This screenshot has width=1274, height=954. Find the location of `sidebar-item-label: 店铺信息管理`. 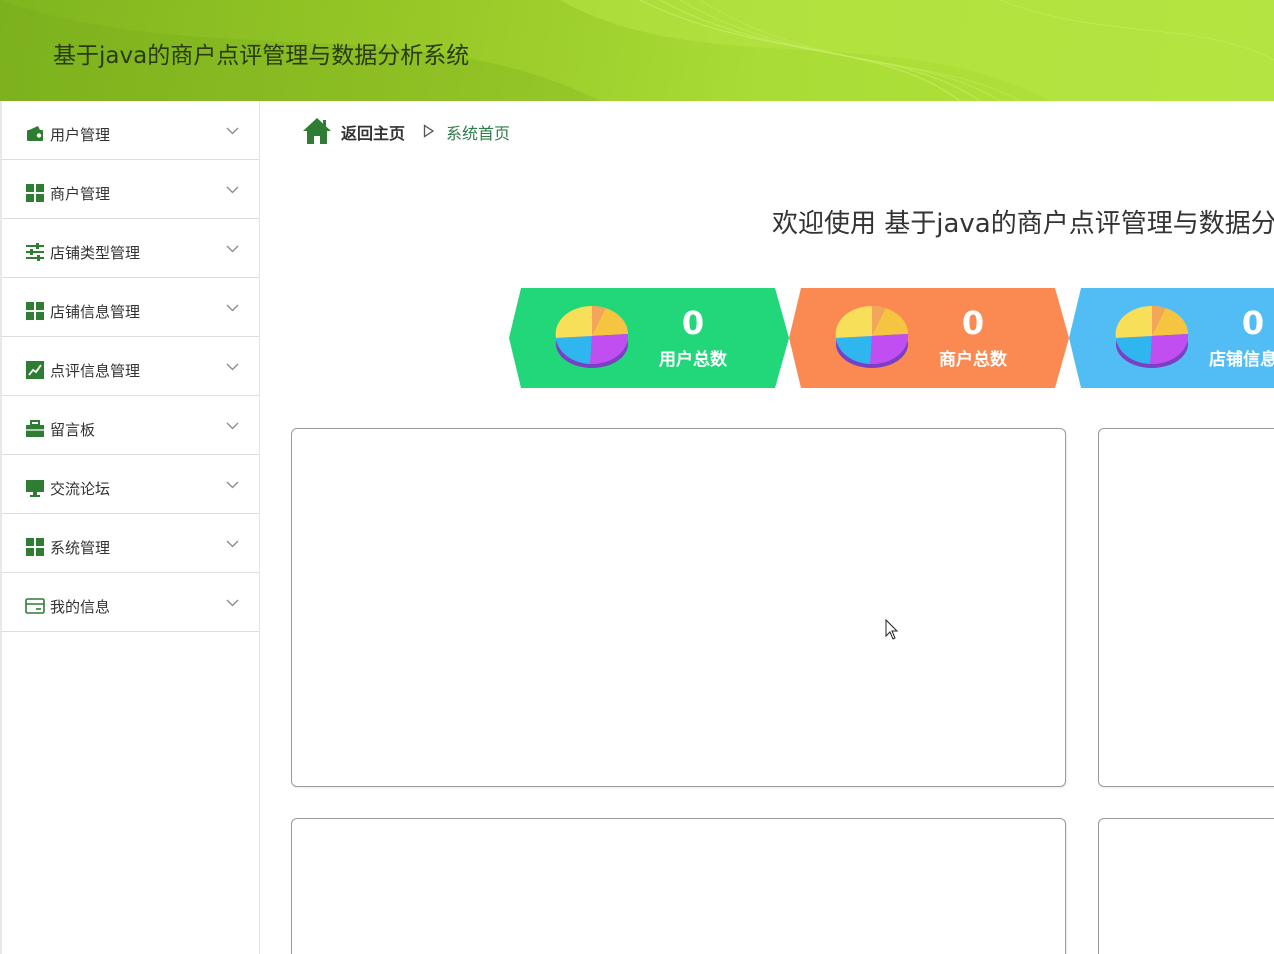

sidebar-item-label: 店铺信息管理 is located at coordinates (95, 312).